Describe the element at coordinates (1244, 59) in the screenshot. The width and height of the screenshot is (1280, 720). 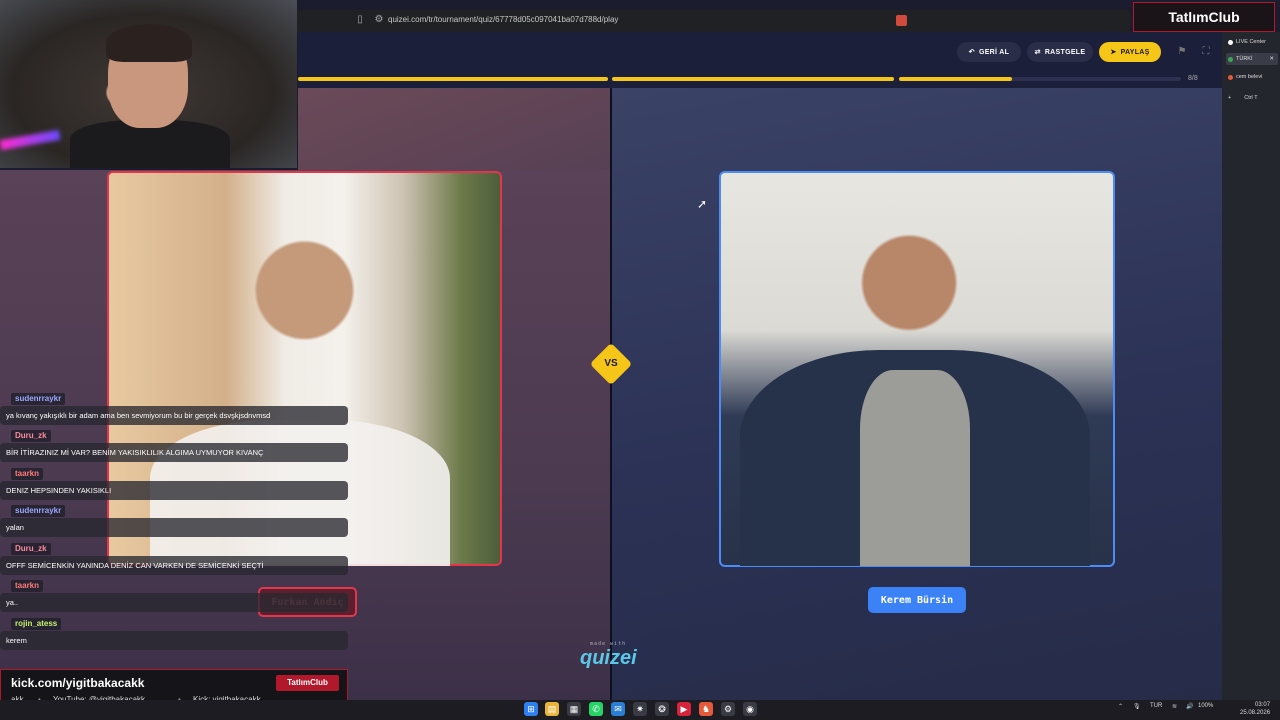
I see `side-item-label: TÜRKİ` at that location.